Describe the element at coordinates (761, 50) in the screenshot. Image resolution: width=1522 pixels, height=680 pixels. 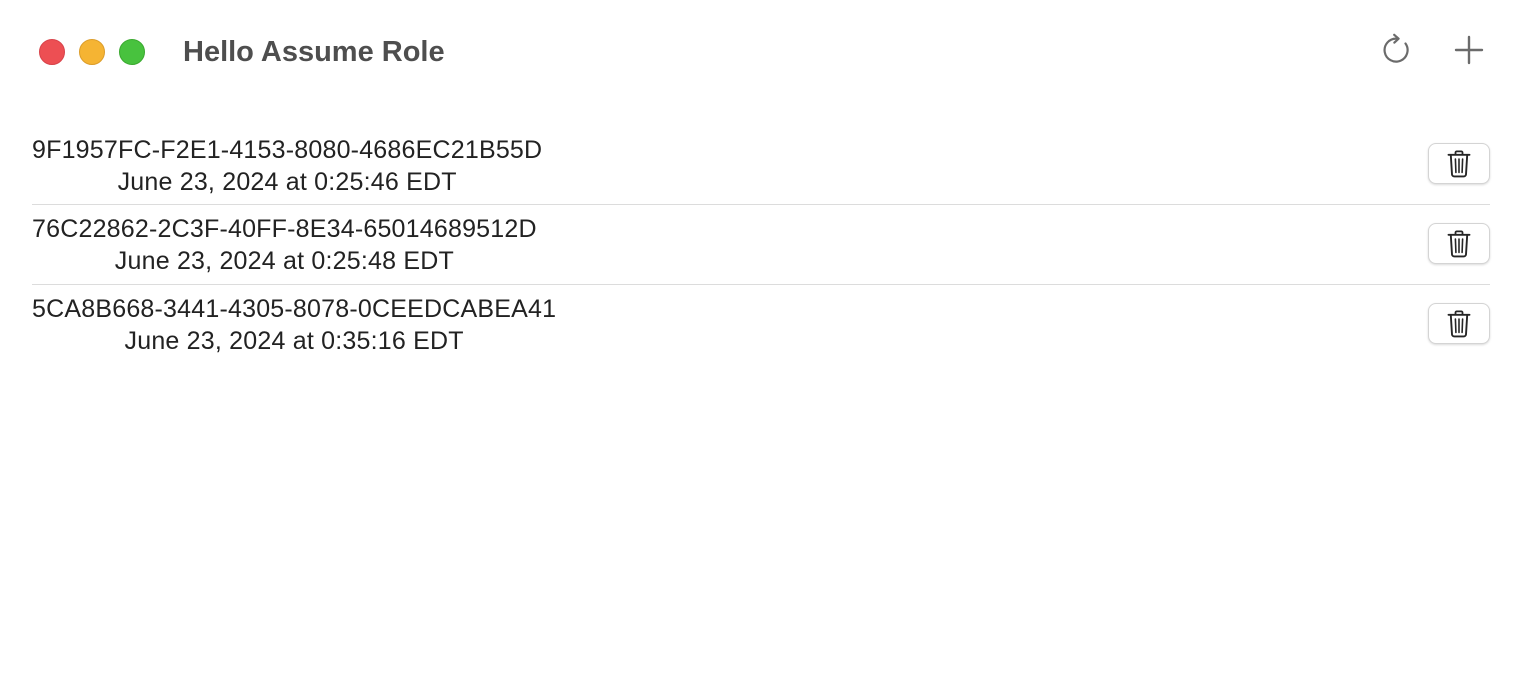
I see `title-bar: Hello Assume Role` at that location.